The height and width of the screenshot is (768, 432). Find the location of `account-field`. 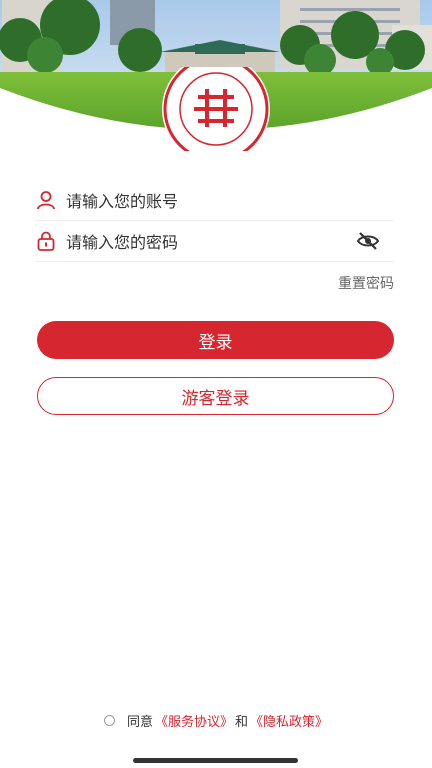

account-field is located at coordinates (215, 201).